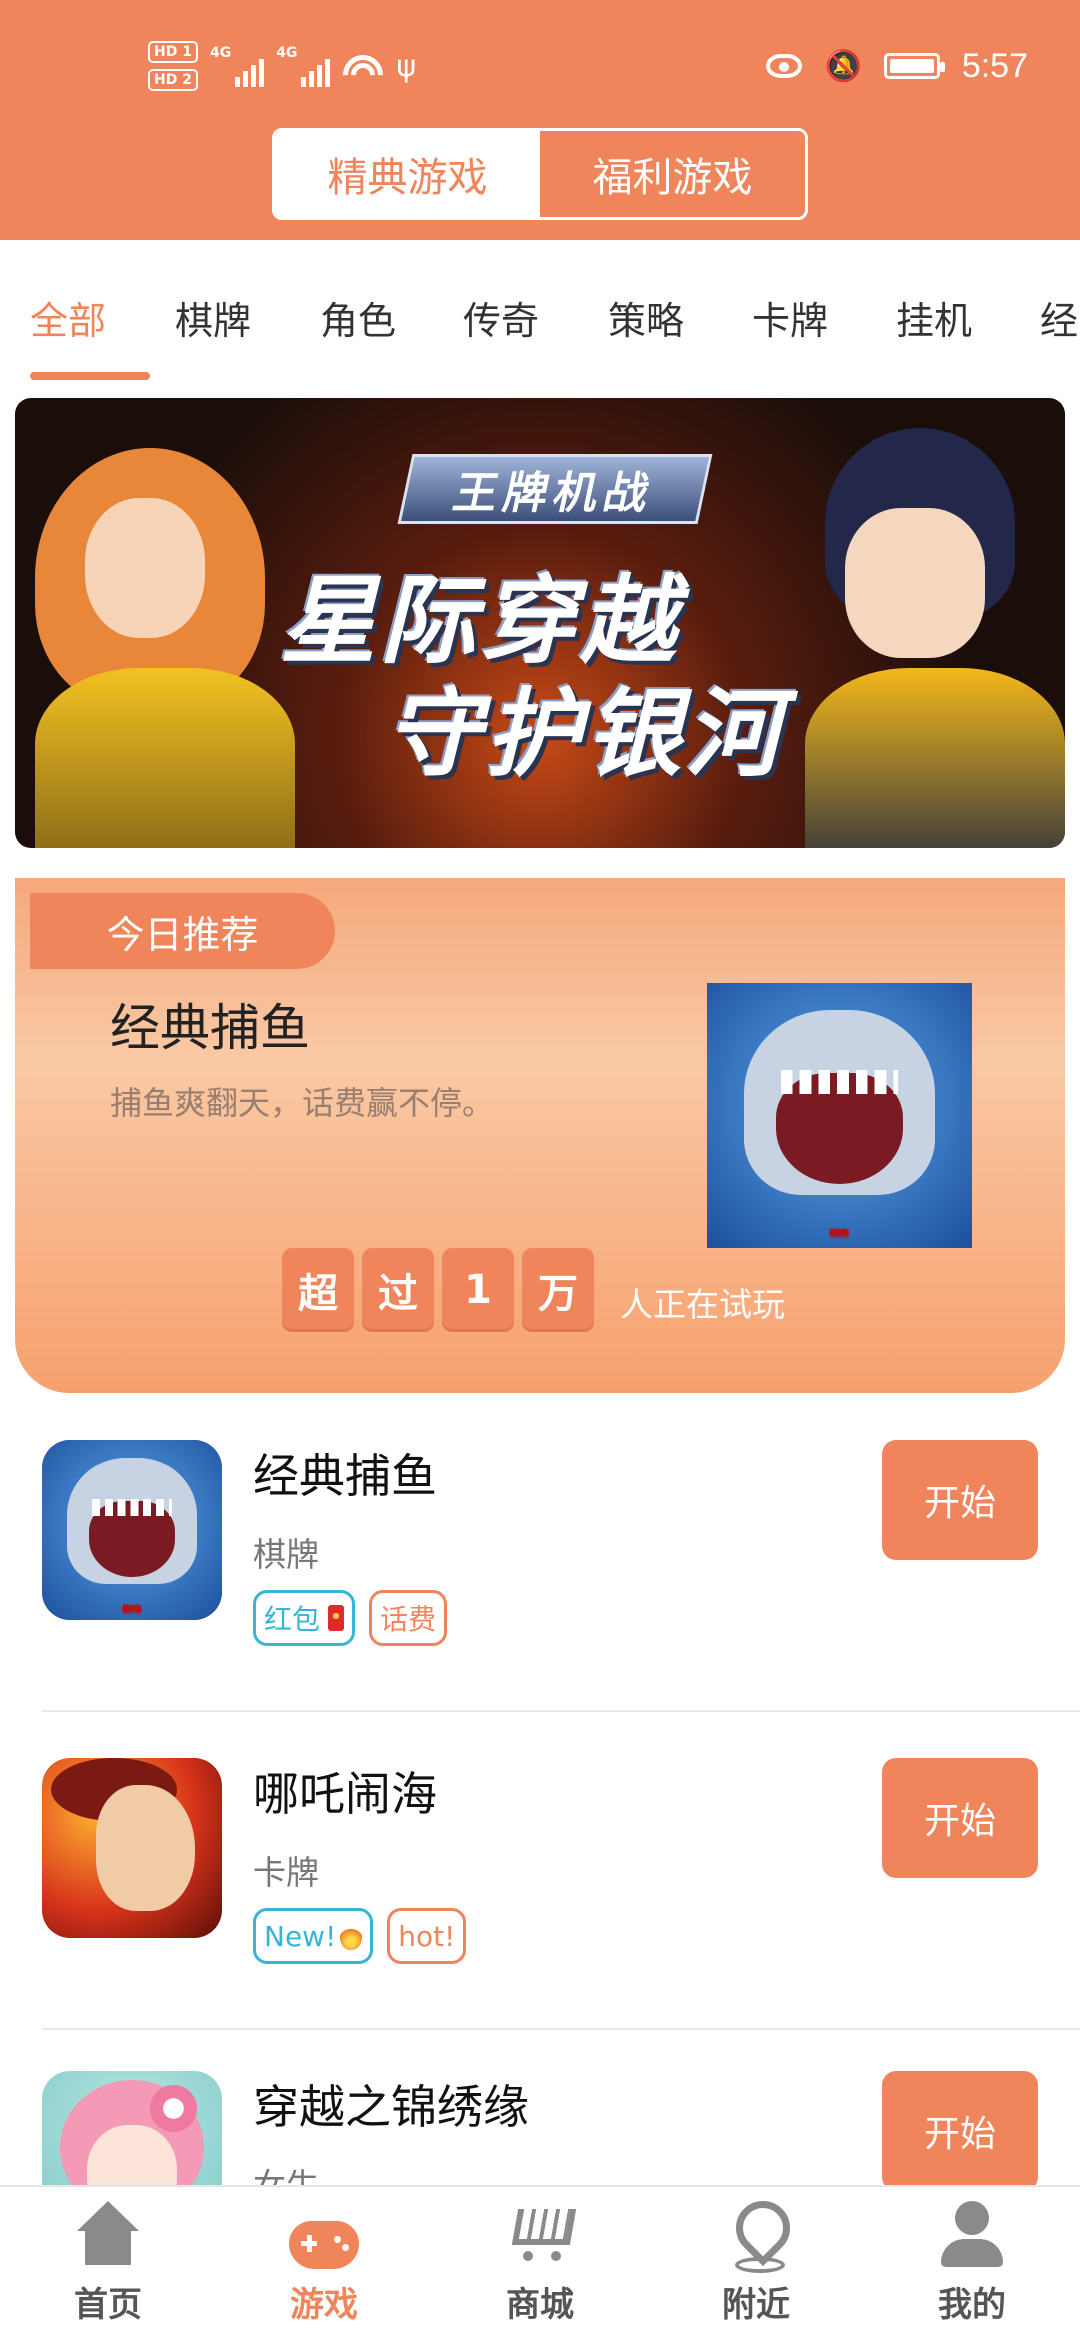  What do you see at coordinates (173, 66) in the screenshot?
I see `hd-icons: HD 1 HD 2` at bounding box center [173, 66].